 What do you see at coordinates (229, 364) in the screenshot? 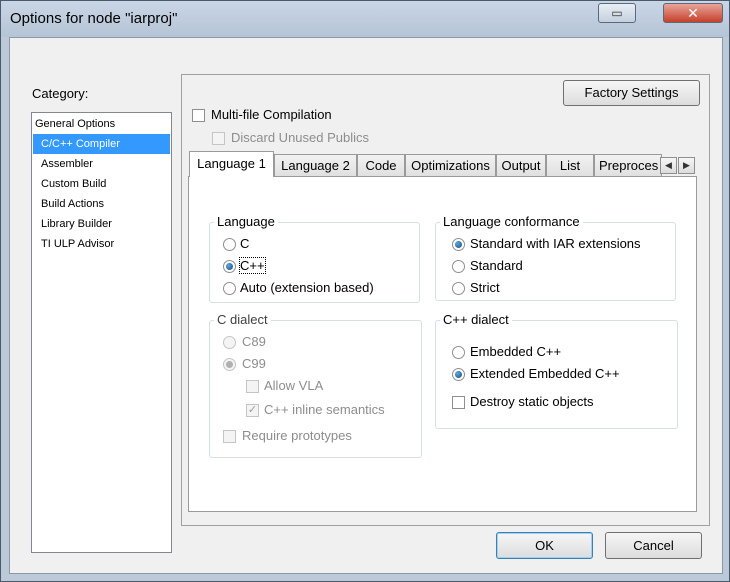
I see `c-dialect-c99-radio` at bounding box center [229, 364].